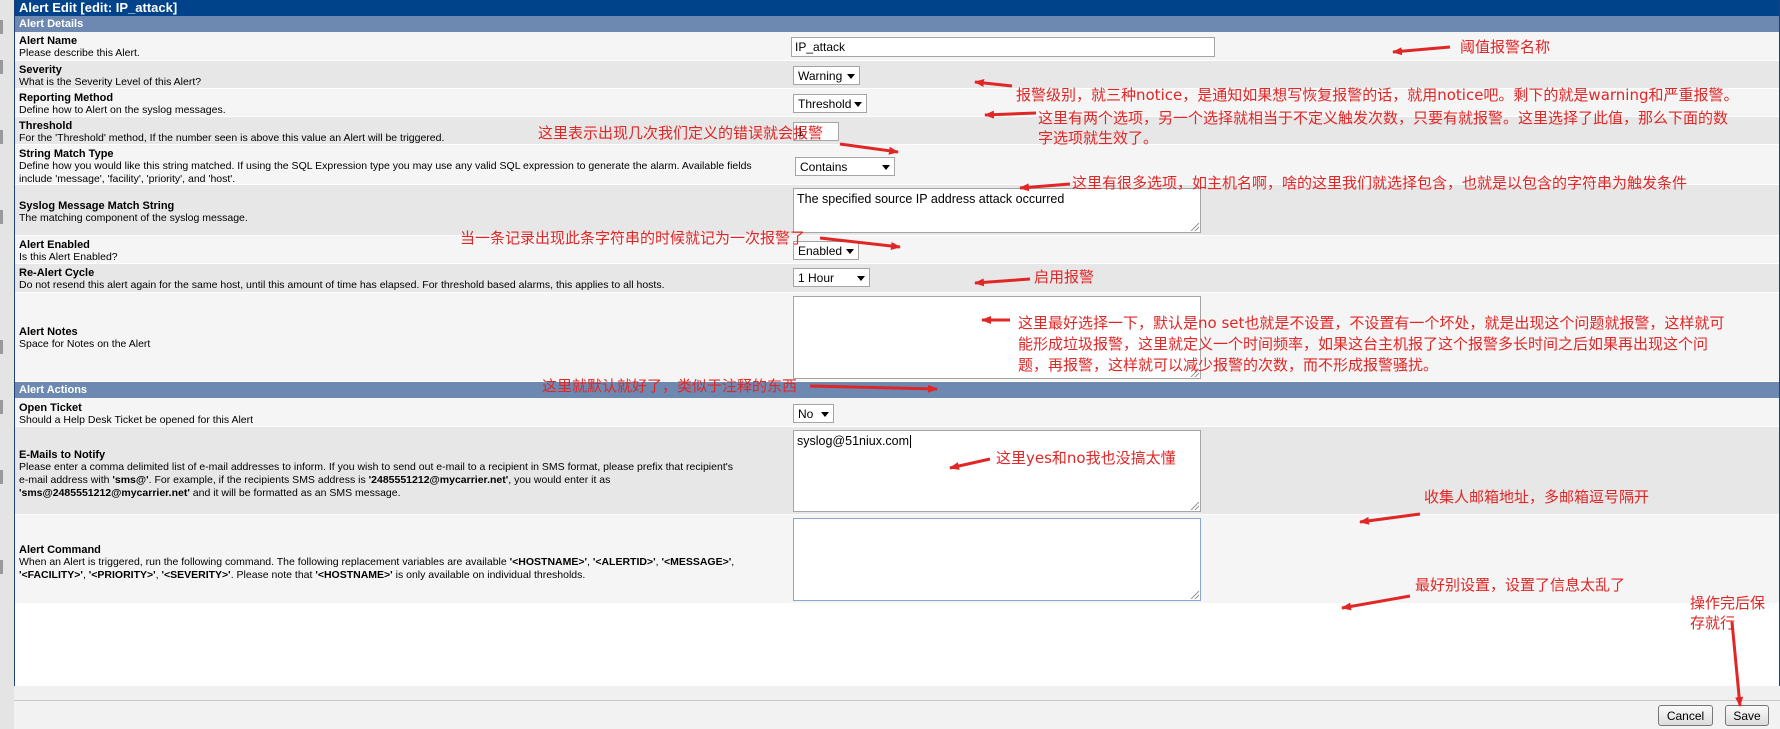 The height and width of the screenshot is (729, 1780). I want to click on annotation-enabled: 启用报警, so click(1064, 277).